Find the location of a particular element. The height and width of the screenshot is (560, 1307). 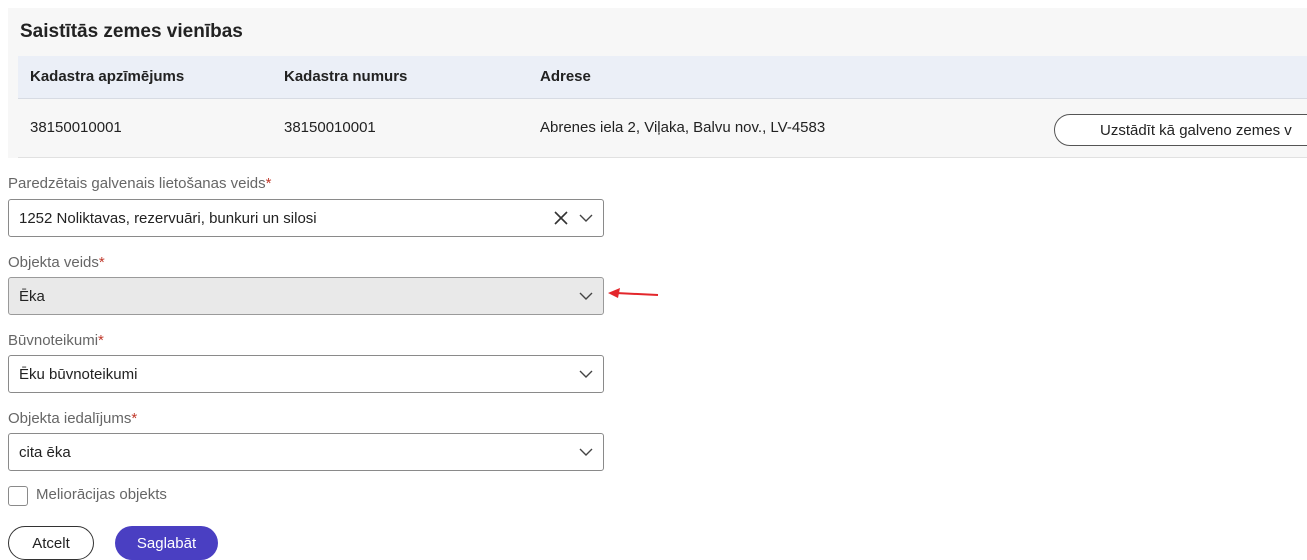

set-main-land-unit-button: Uzstādīt kā galveno zemes v is located at coordinates (1180, 130).